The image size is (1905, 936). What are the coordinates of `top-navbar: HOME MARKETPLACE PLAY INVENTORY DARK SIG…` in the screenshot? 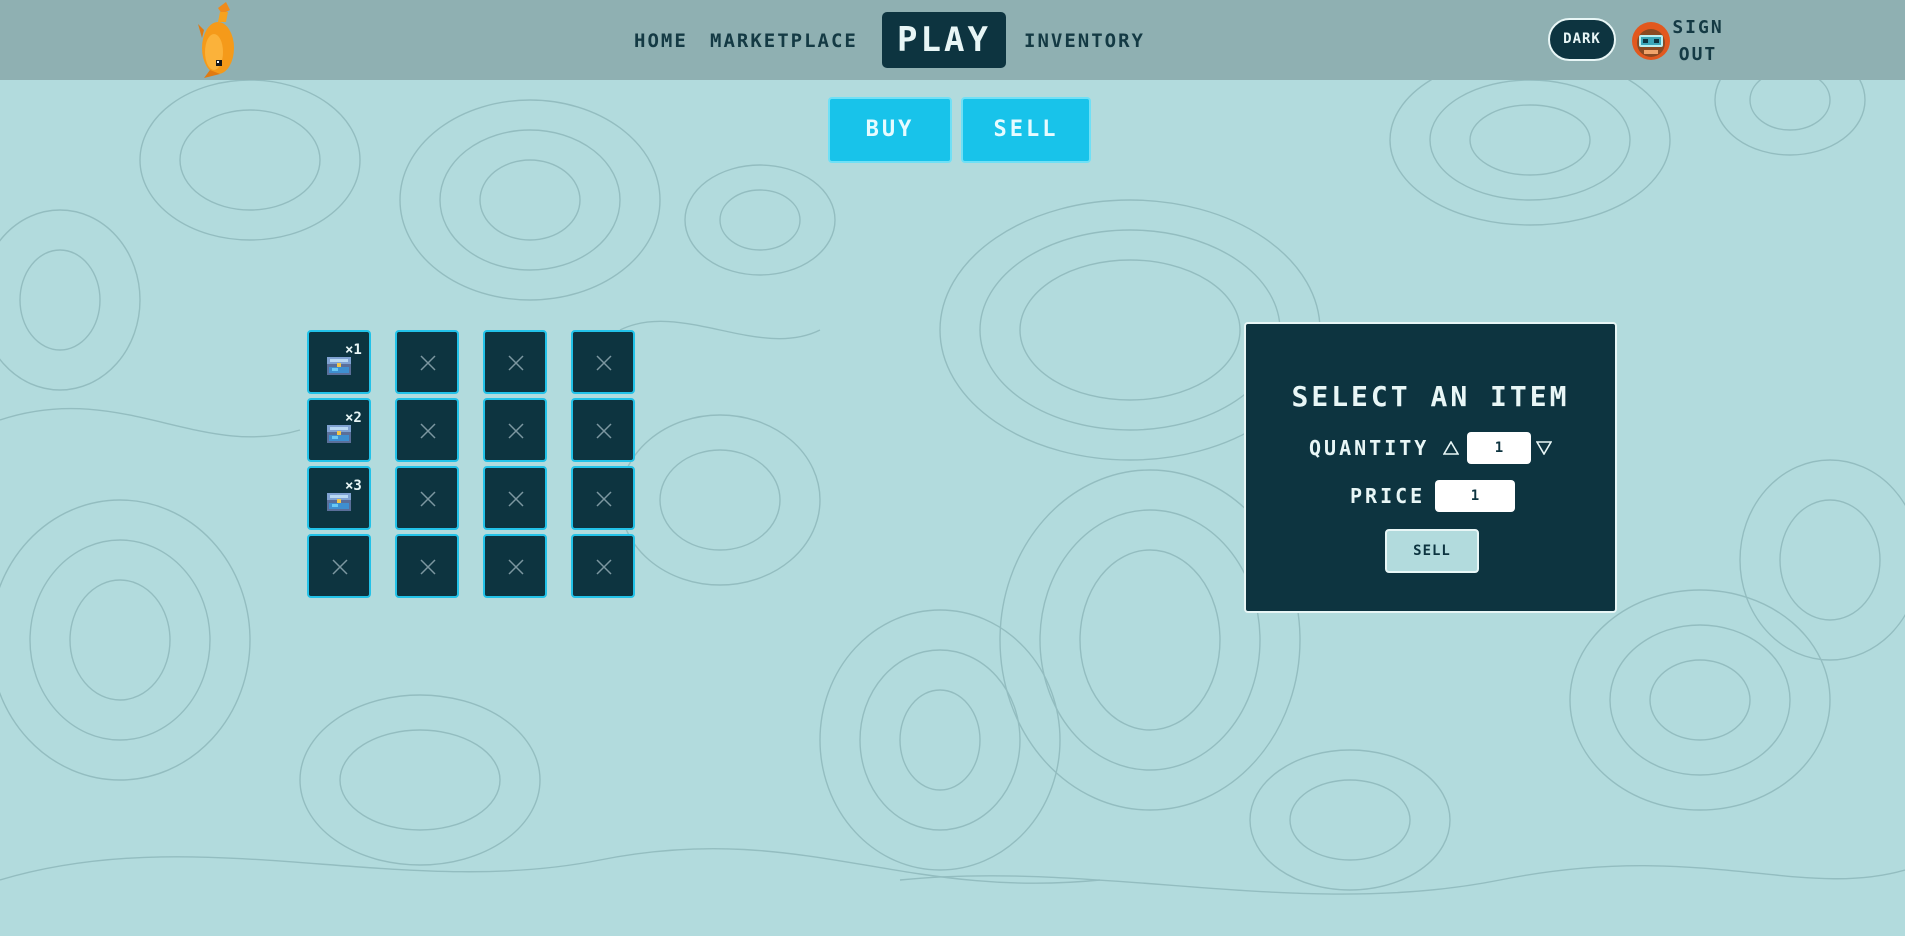 It's located at (952, 40).